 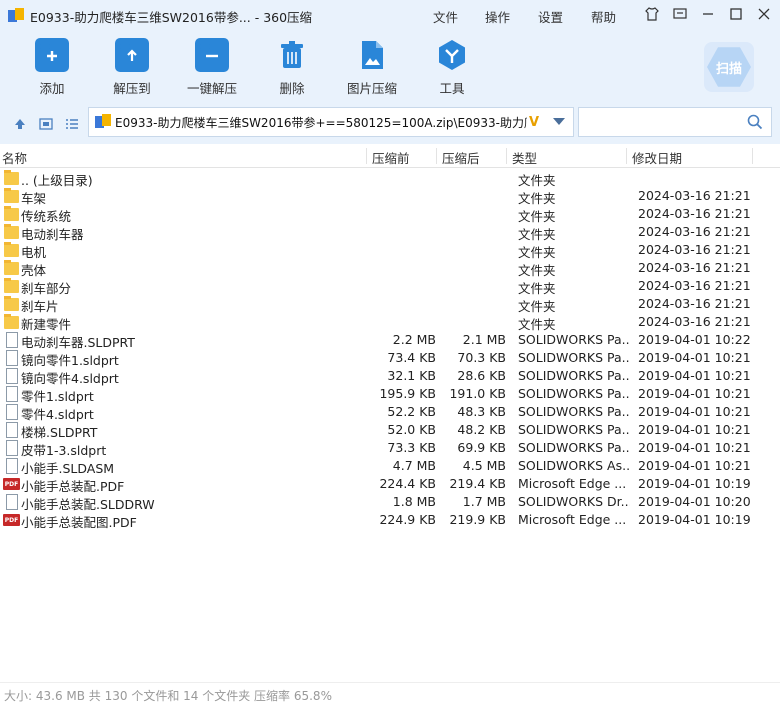 What do you see at coordinates (445, 16) in the screenshot?
I see `menu-file: 文件` at bounding box center [445, 16].